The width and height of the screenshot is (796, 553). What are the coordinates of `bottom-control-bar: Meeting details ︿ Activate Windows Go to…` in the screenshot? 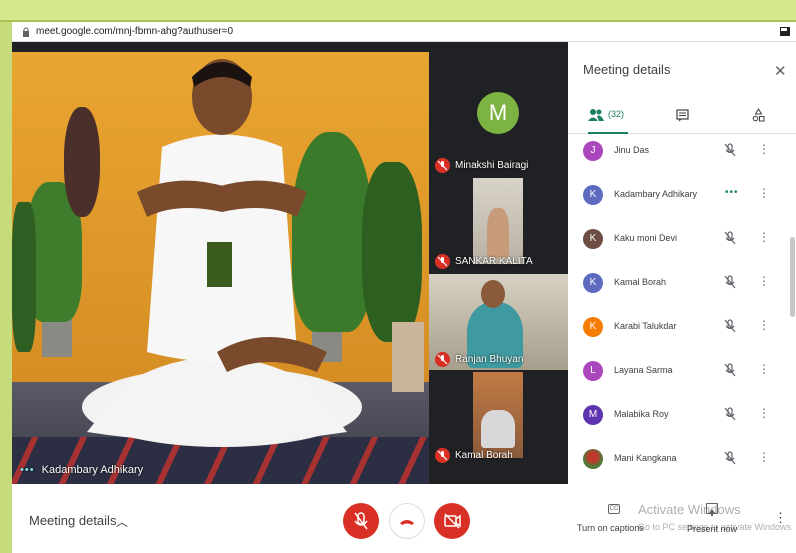 It's located at (404, 518).